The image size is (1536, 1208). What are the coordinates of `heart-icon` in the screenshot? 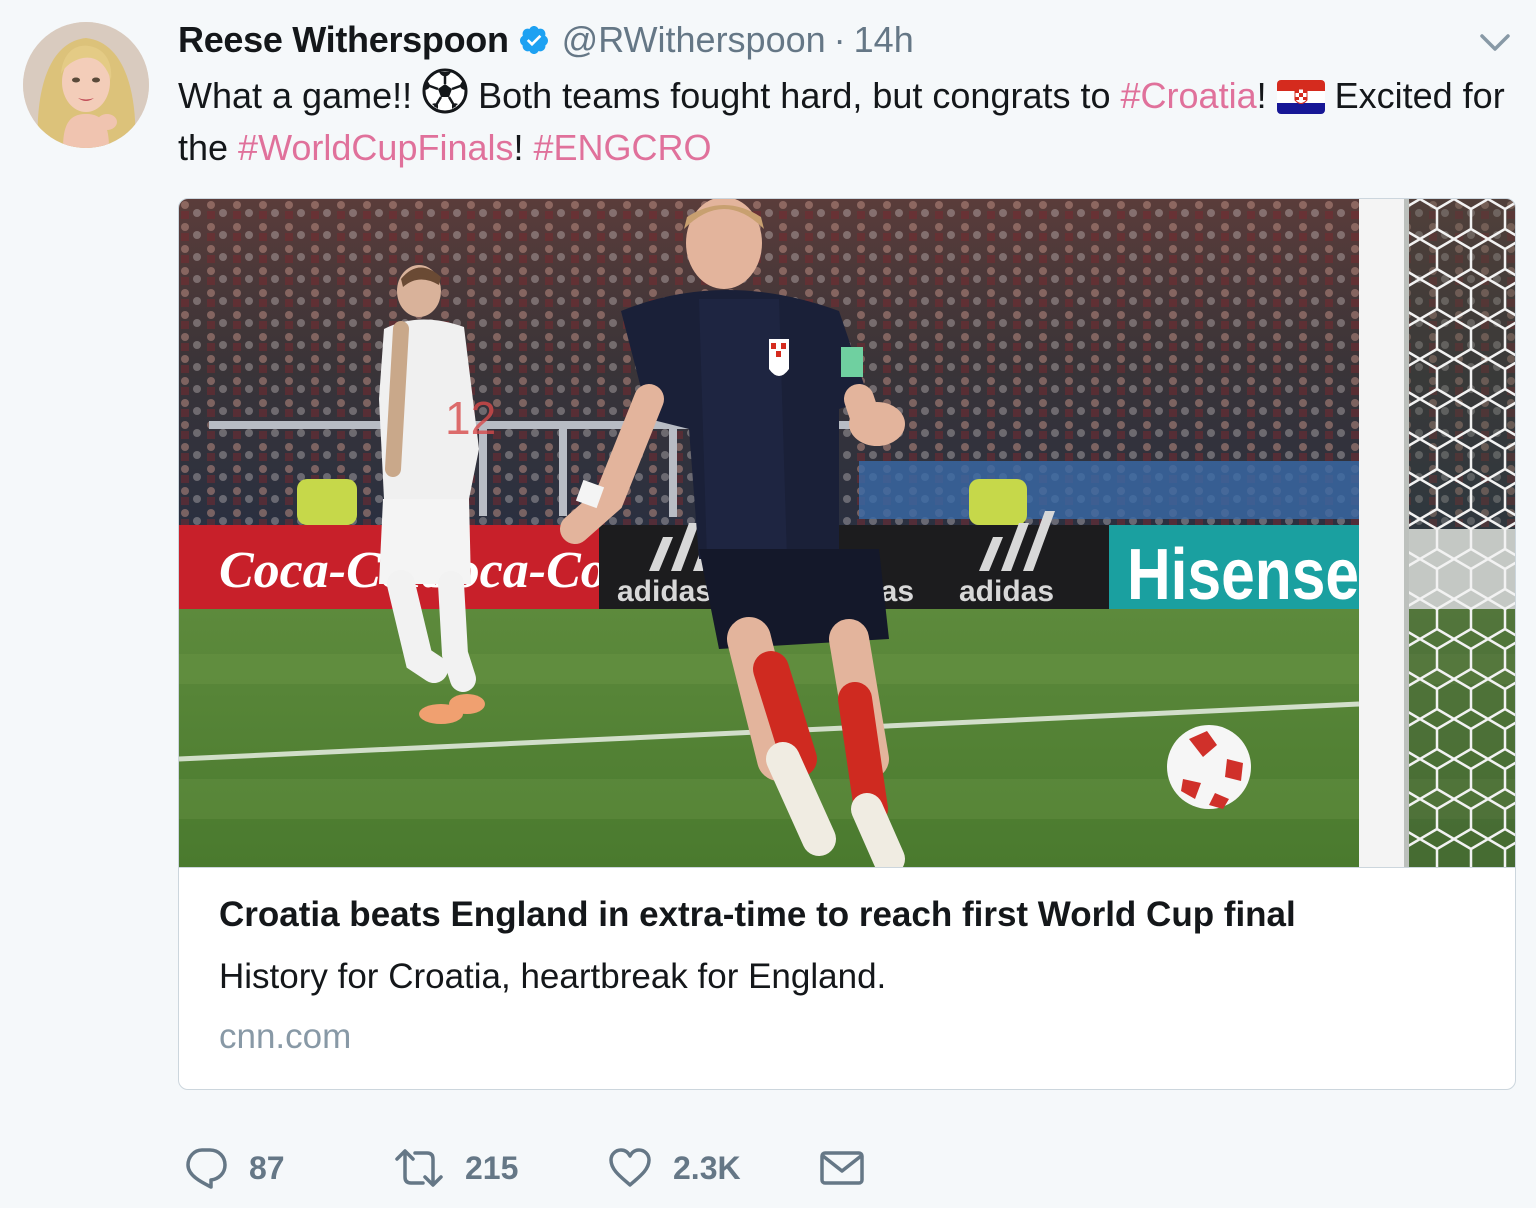 It's located at (630, 1167).